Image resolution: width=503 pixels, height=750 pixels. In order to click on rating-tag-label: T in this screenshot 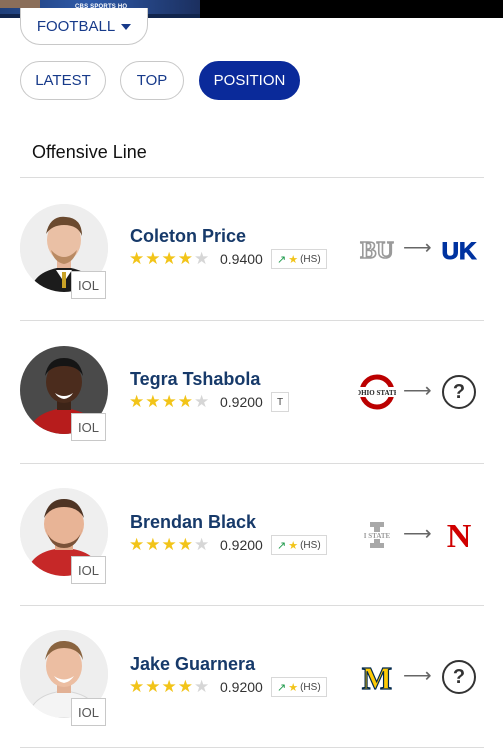, I will do `click(280, 402)`.